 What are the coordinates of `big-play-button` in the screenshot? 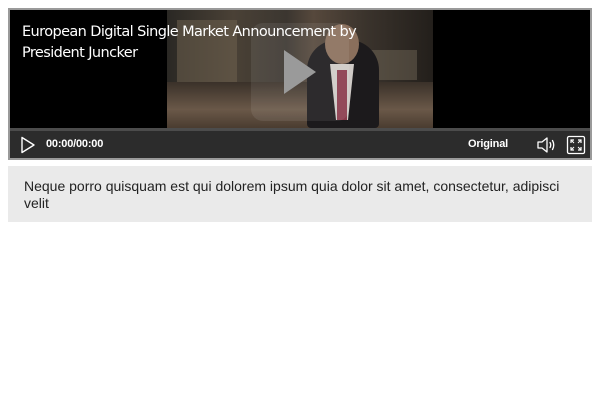 It's located at (300, 72).